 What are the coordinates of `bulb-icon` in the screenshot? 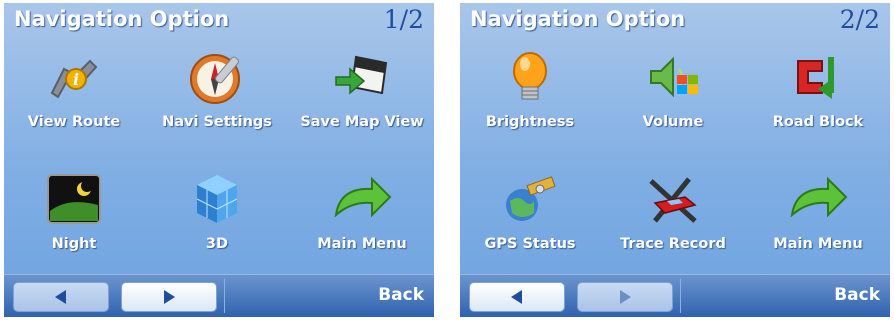 It's located at (530, 76).